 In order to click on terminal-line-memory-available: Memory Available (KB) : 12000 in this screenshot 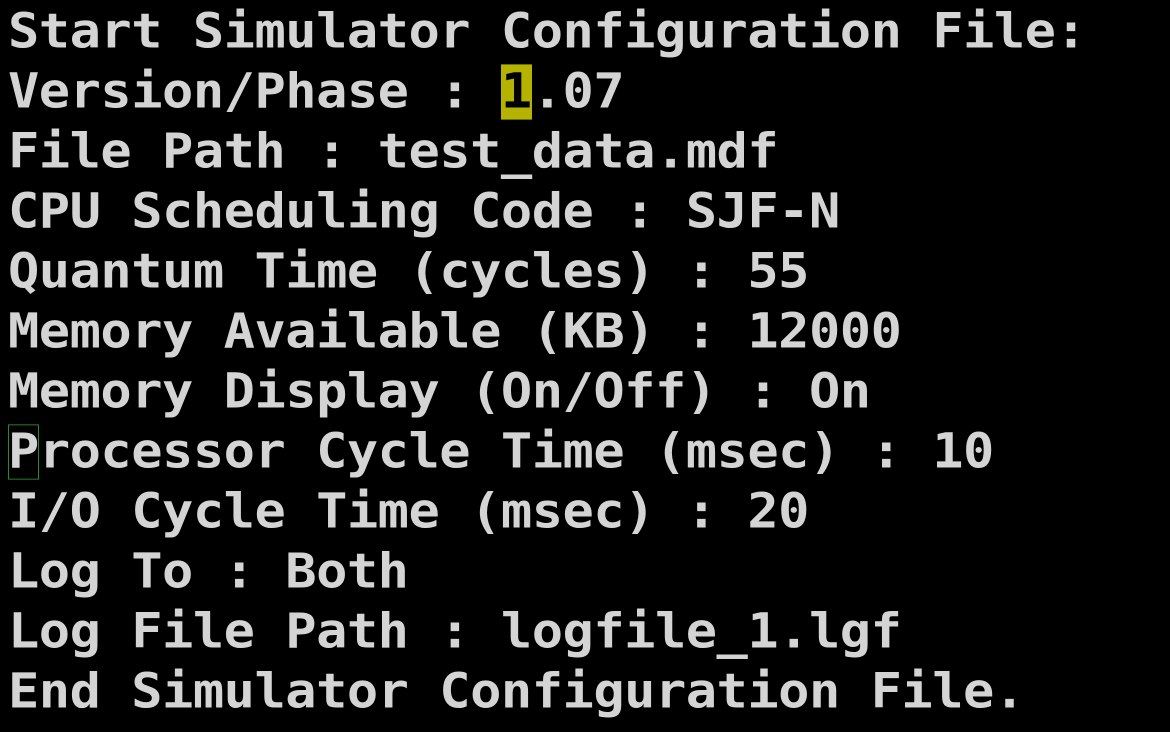, I will do `click(455, 332)`.